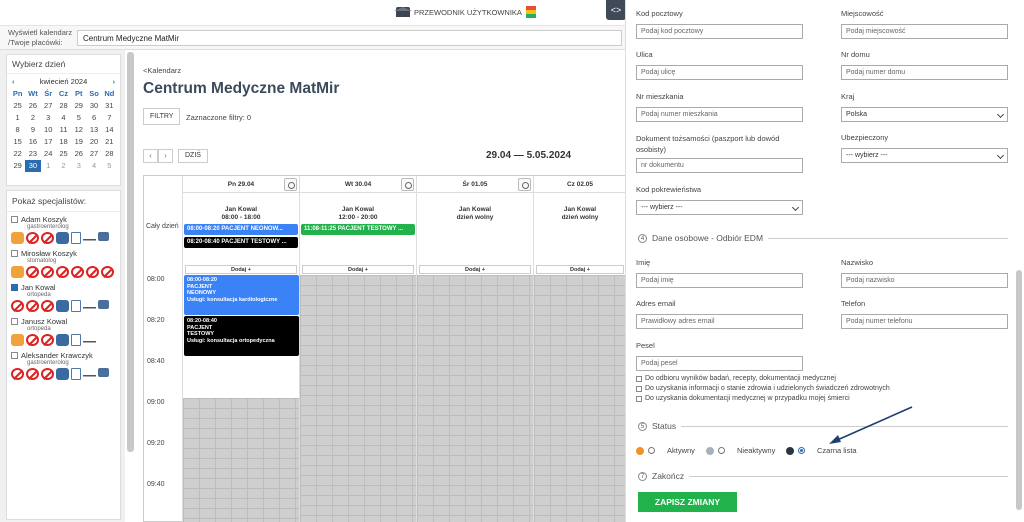 Image resolution: width=1024 pixels, height=522 pixels. What do you see at coordinates (78, 142) in the screenshot?
I see `mini-calendar-day: 19` at bounding box center [78, 142].